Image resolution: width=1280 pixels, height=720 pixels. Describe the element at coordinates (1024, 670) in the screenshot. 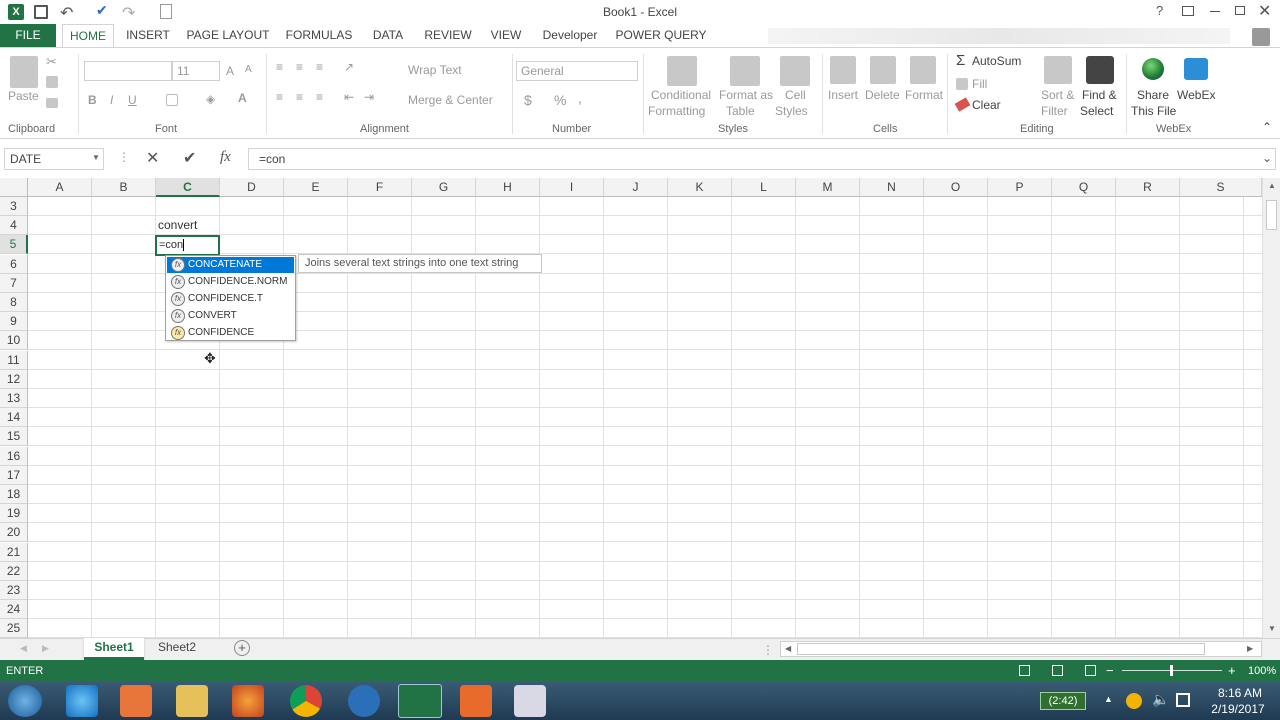

I see `normal-view-icon` at that location.